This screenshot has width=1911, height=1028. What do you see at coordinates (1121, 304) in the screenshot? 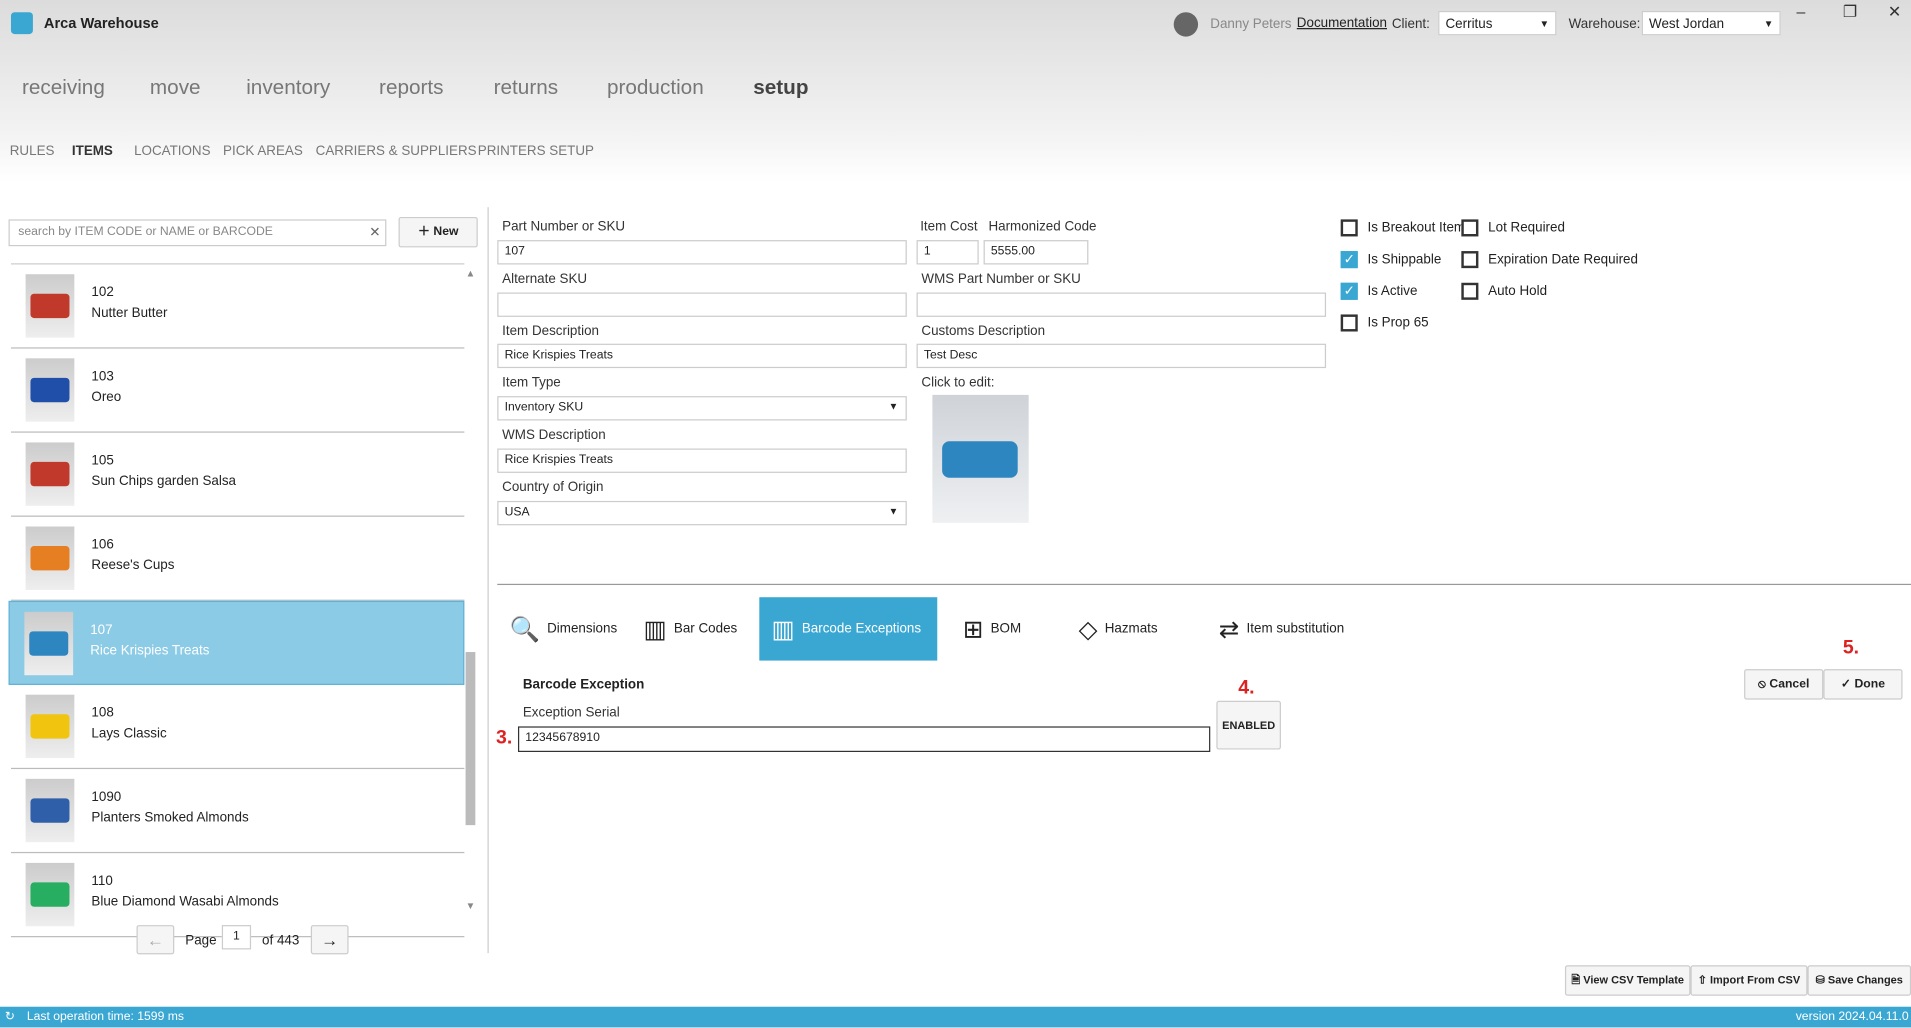
I see `wms-part-input` at bounding box center [1121, 304].